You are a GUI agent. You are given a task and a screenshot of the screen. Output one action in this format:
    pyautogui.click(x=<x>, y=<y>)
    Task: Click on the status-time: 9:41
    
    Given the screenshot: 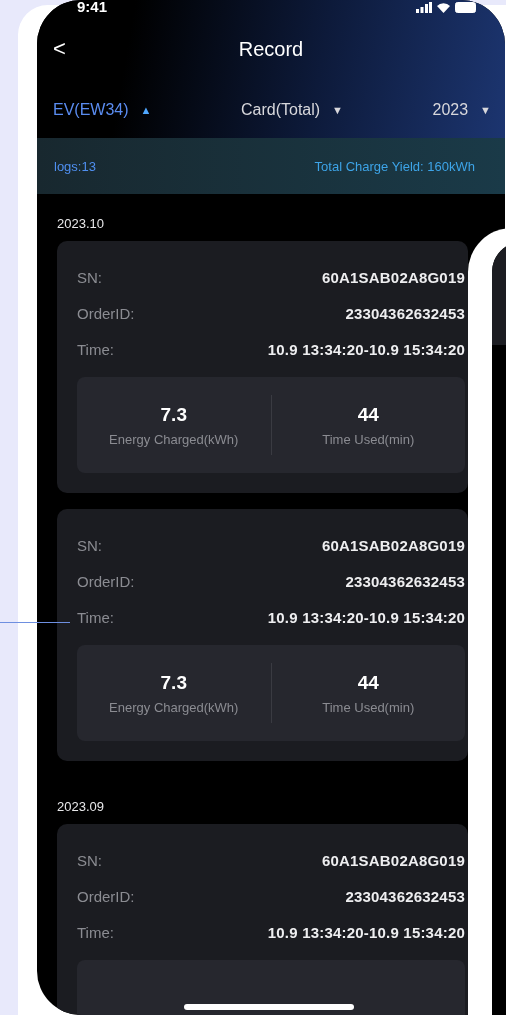 What is the action you would take?
    pyautogui.click(x=92, y=7)
    